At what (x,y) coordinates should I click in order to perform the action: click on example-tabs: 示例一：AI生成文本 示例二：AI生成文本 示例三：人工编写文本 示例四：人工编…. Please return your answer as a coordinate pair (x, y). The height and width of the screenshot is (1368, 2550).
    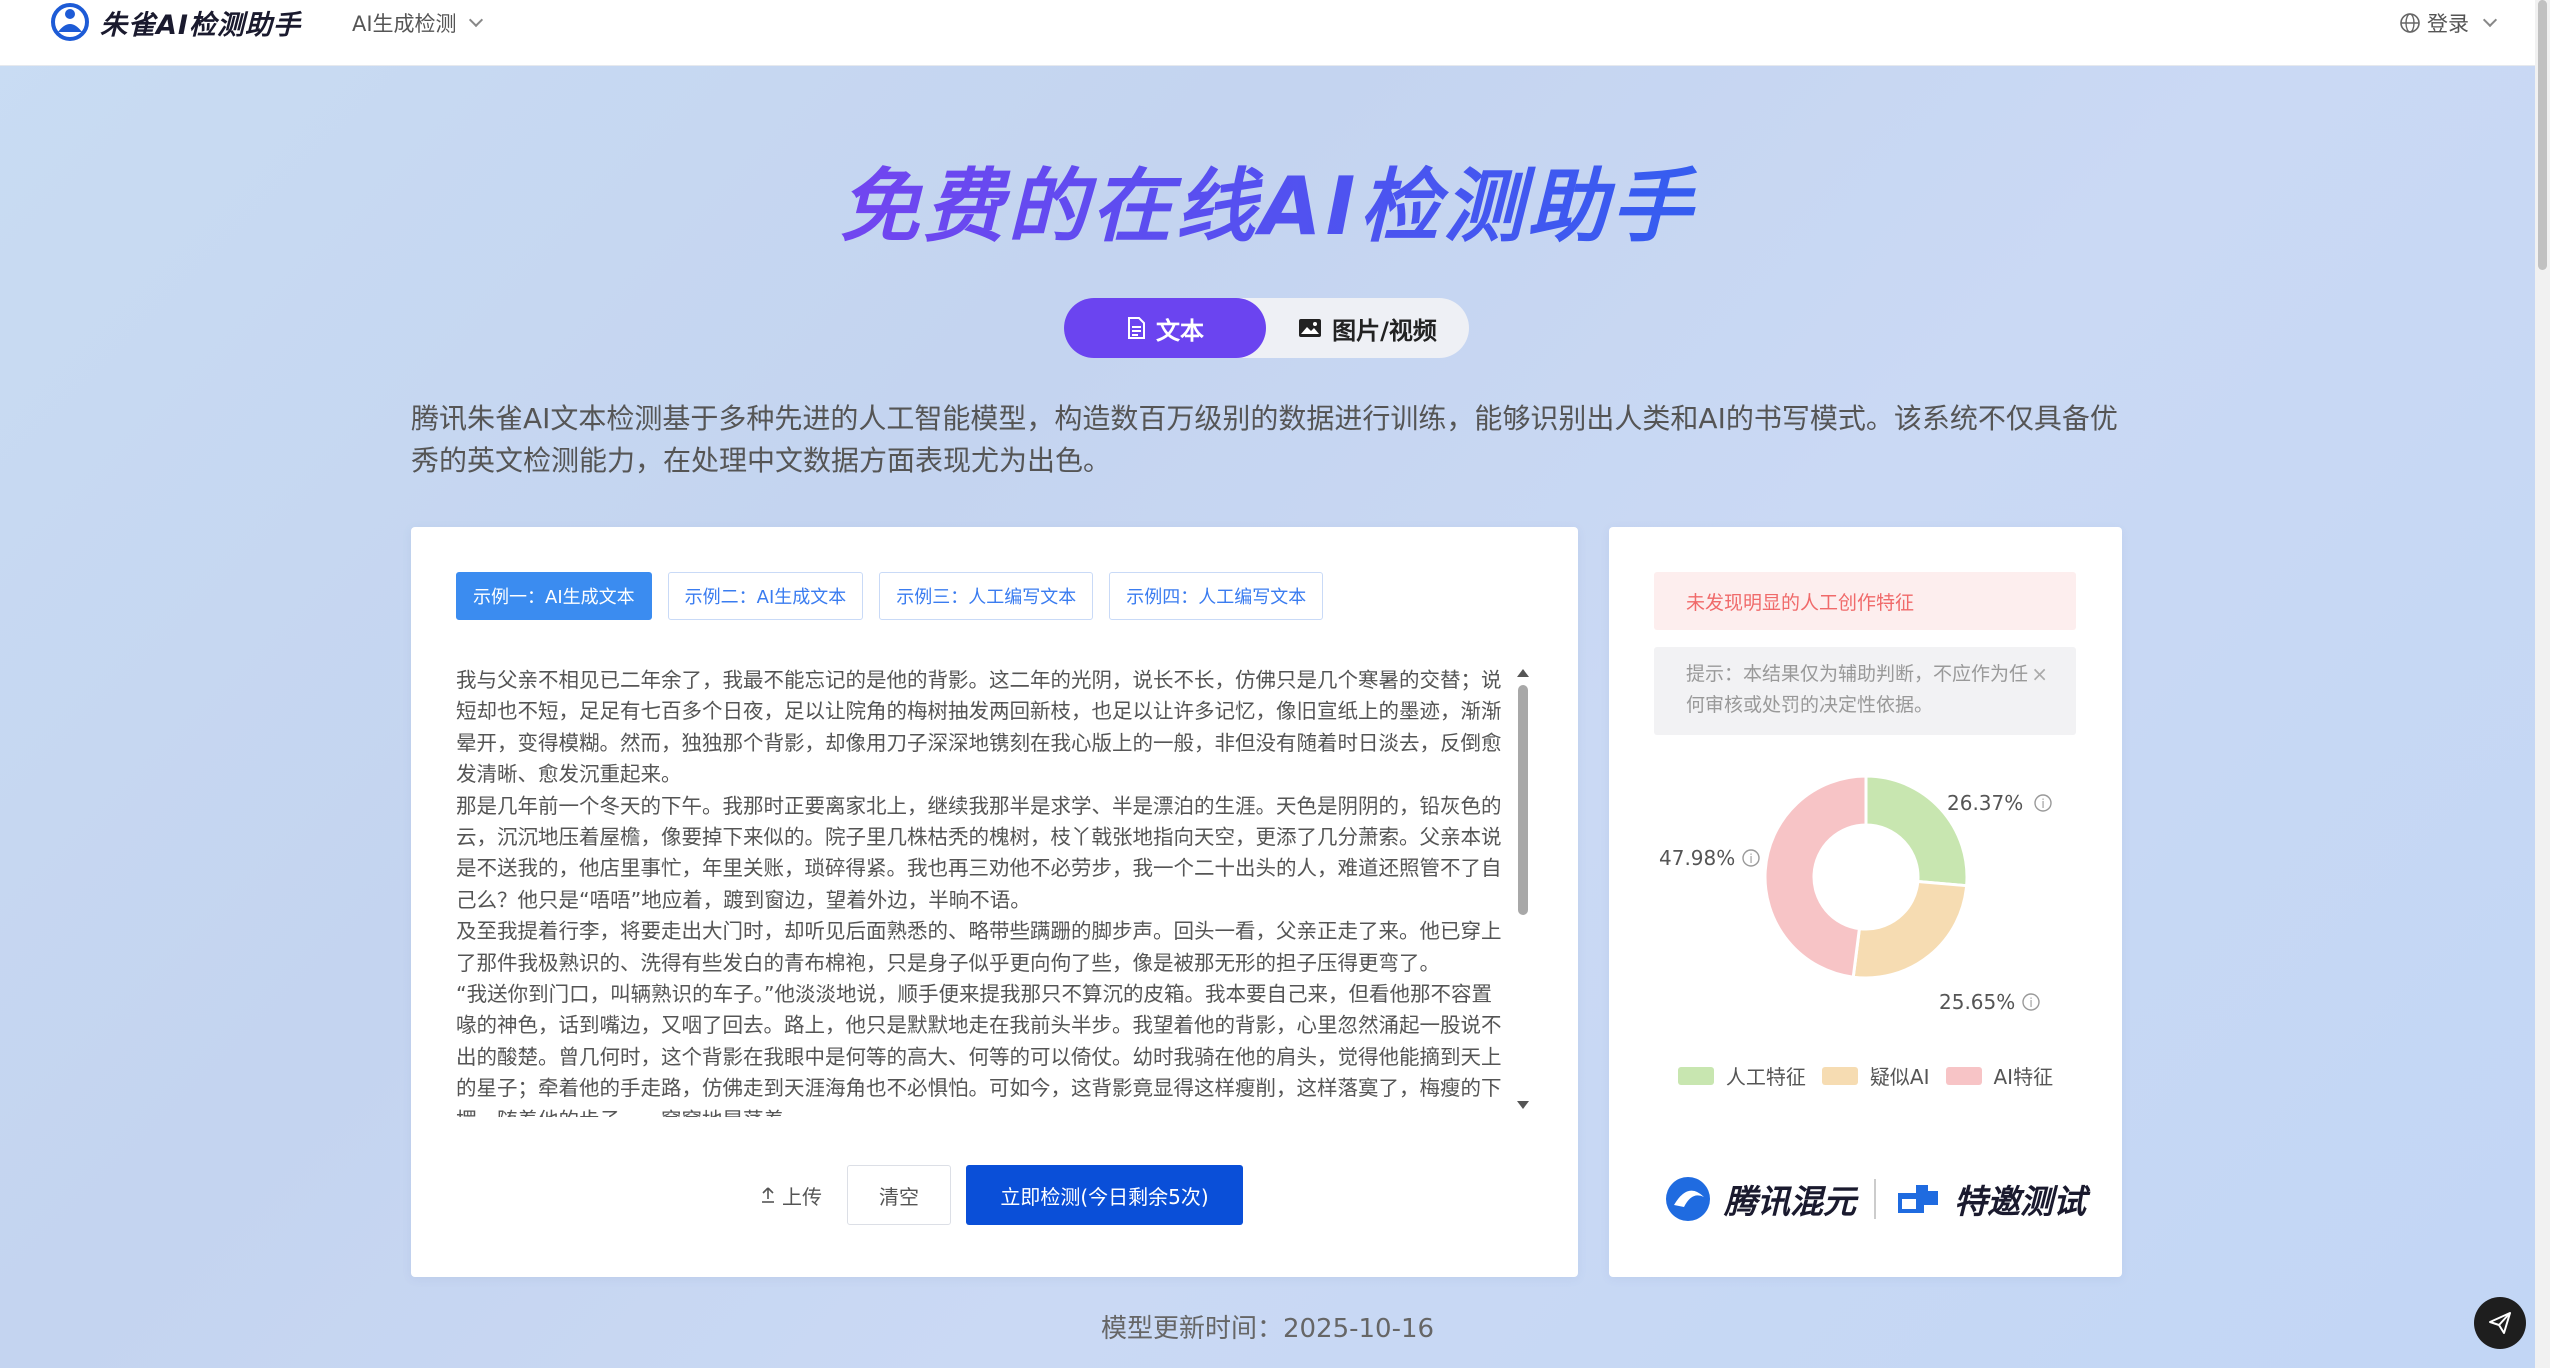
    Looking at the image, I should click on (890, 596).